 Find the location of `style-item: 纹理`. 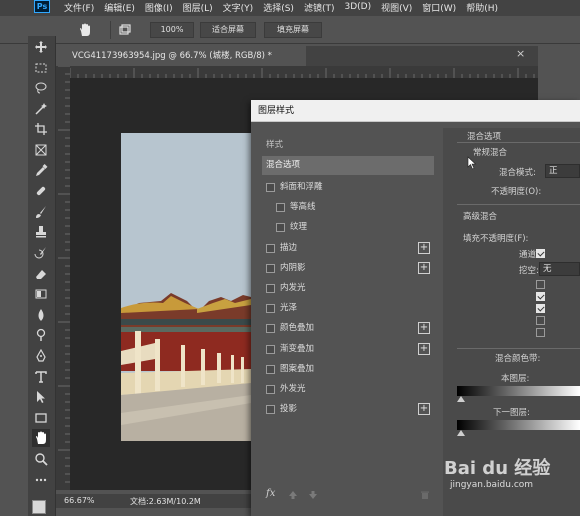

style-item: 纹理 is located at coordinates (348, 227).